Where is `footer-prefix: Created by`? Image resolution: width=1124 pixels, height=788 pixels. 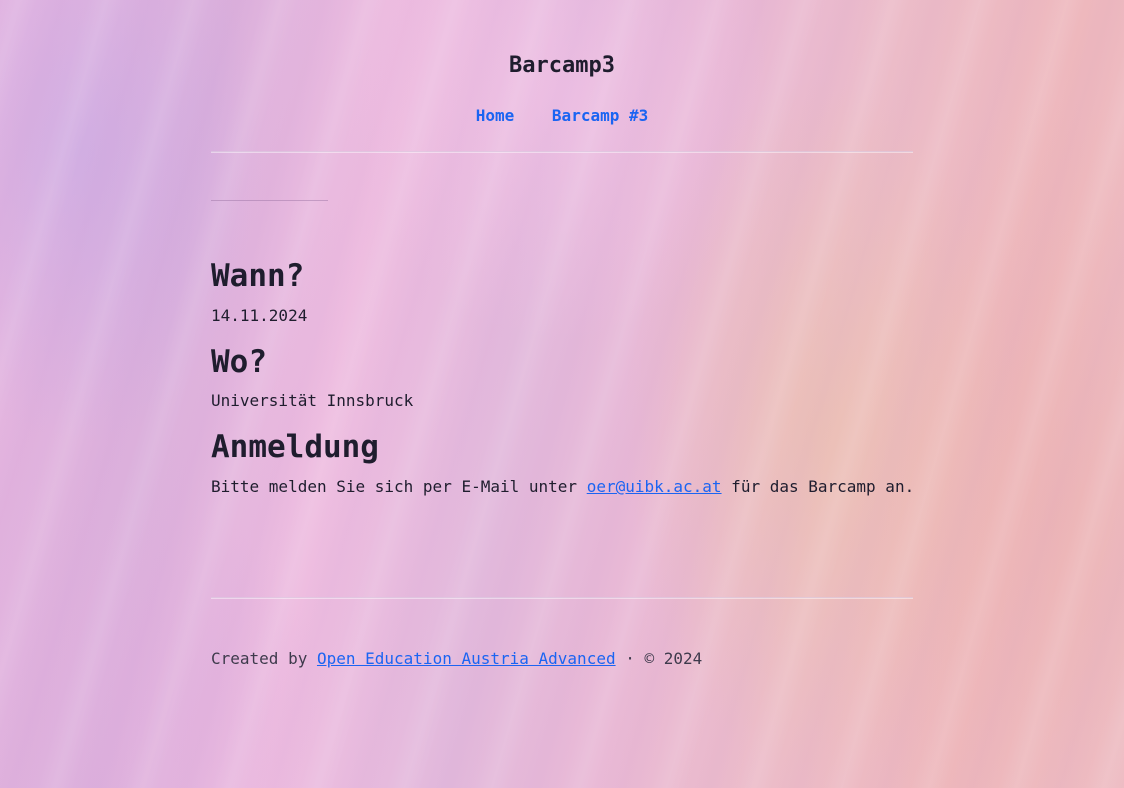 footer-prefix: Created by is located at coordinates (264, 658).